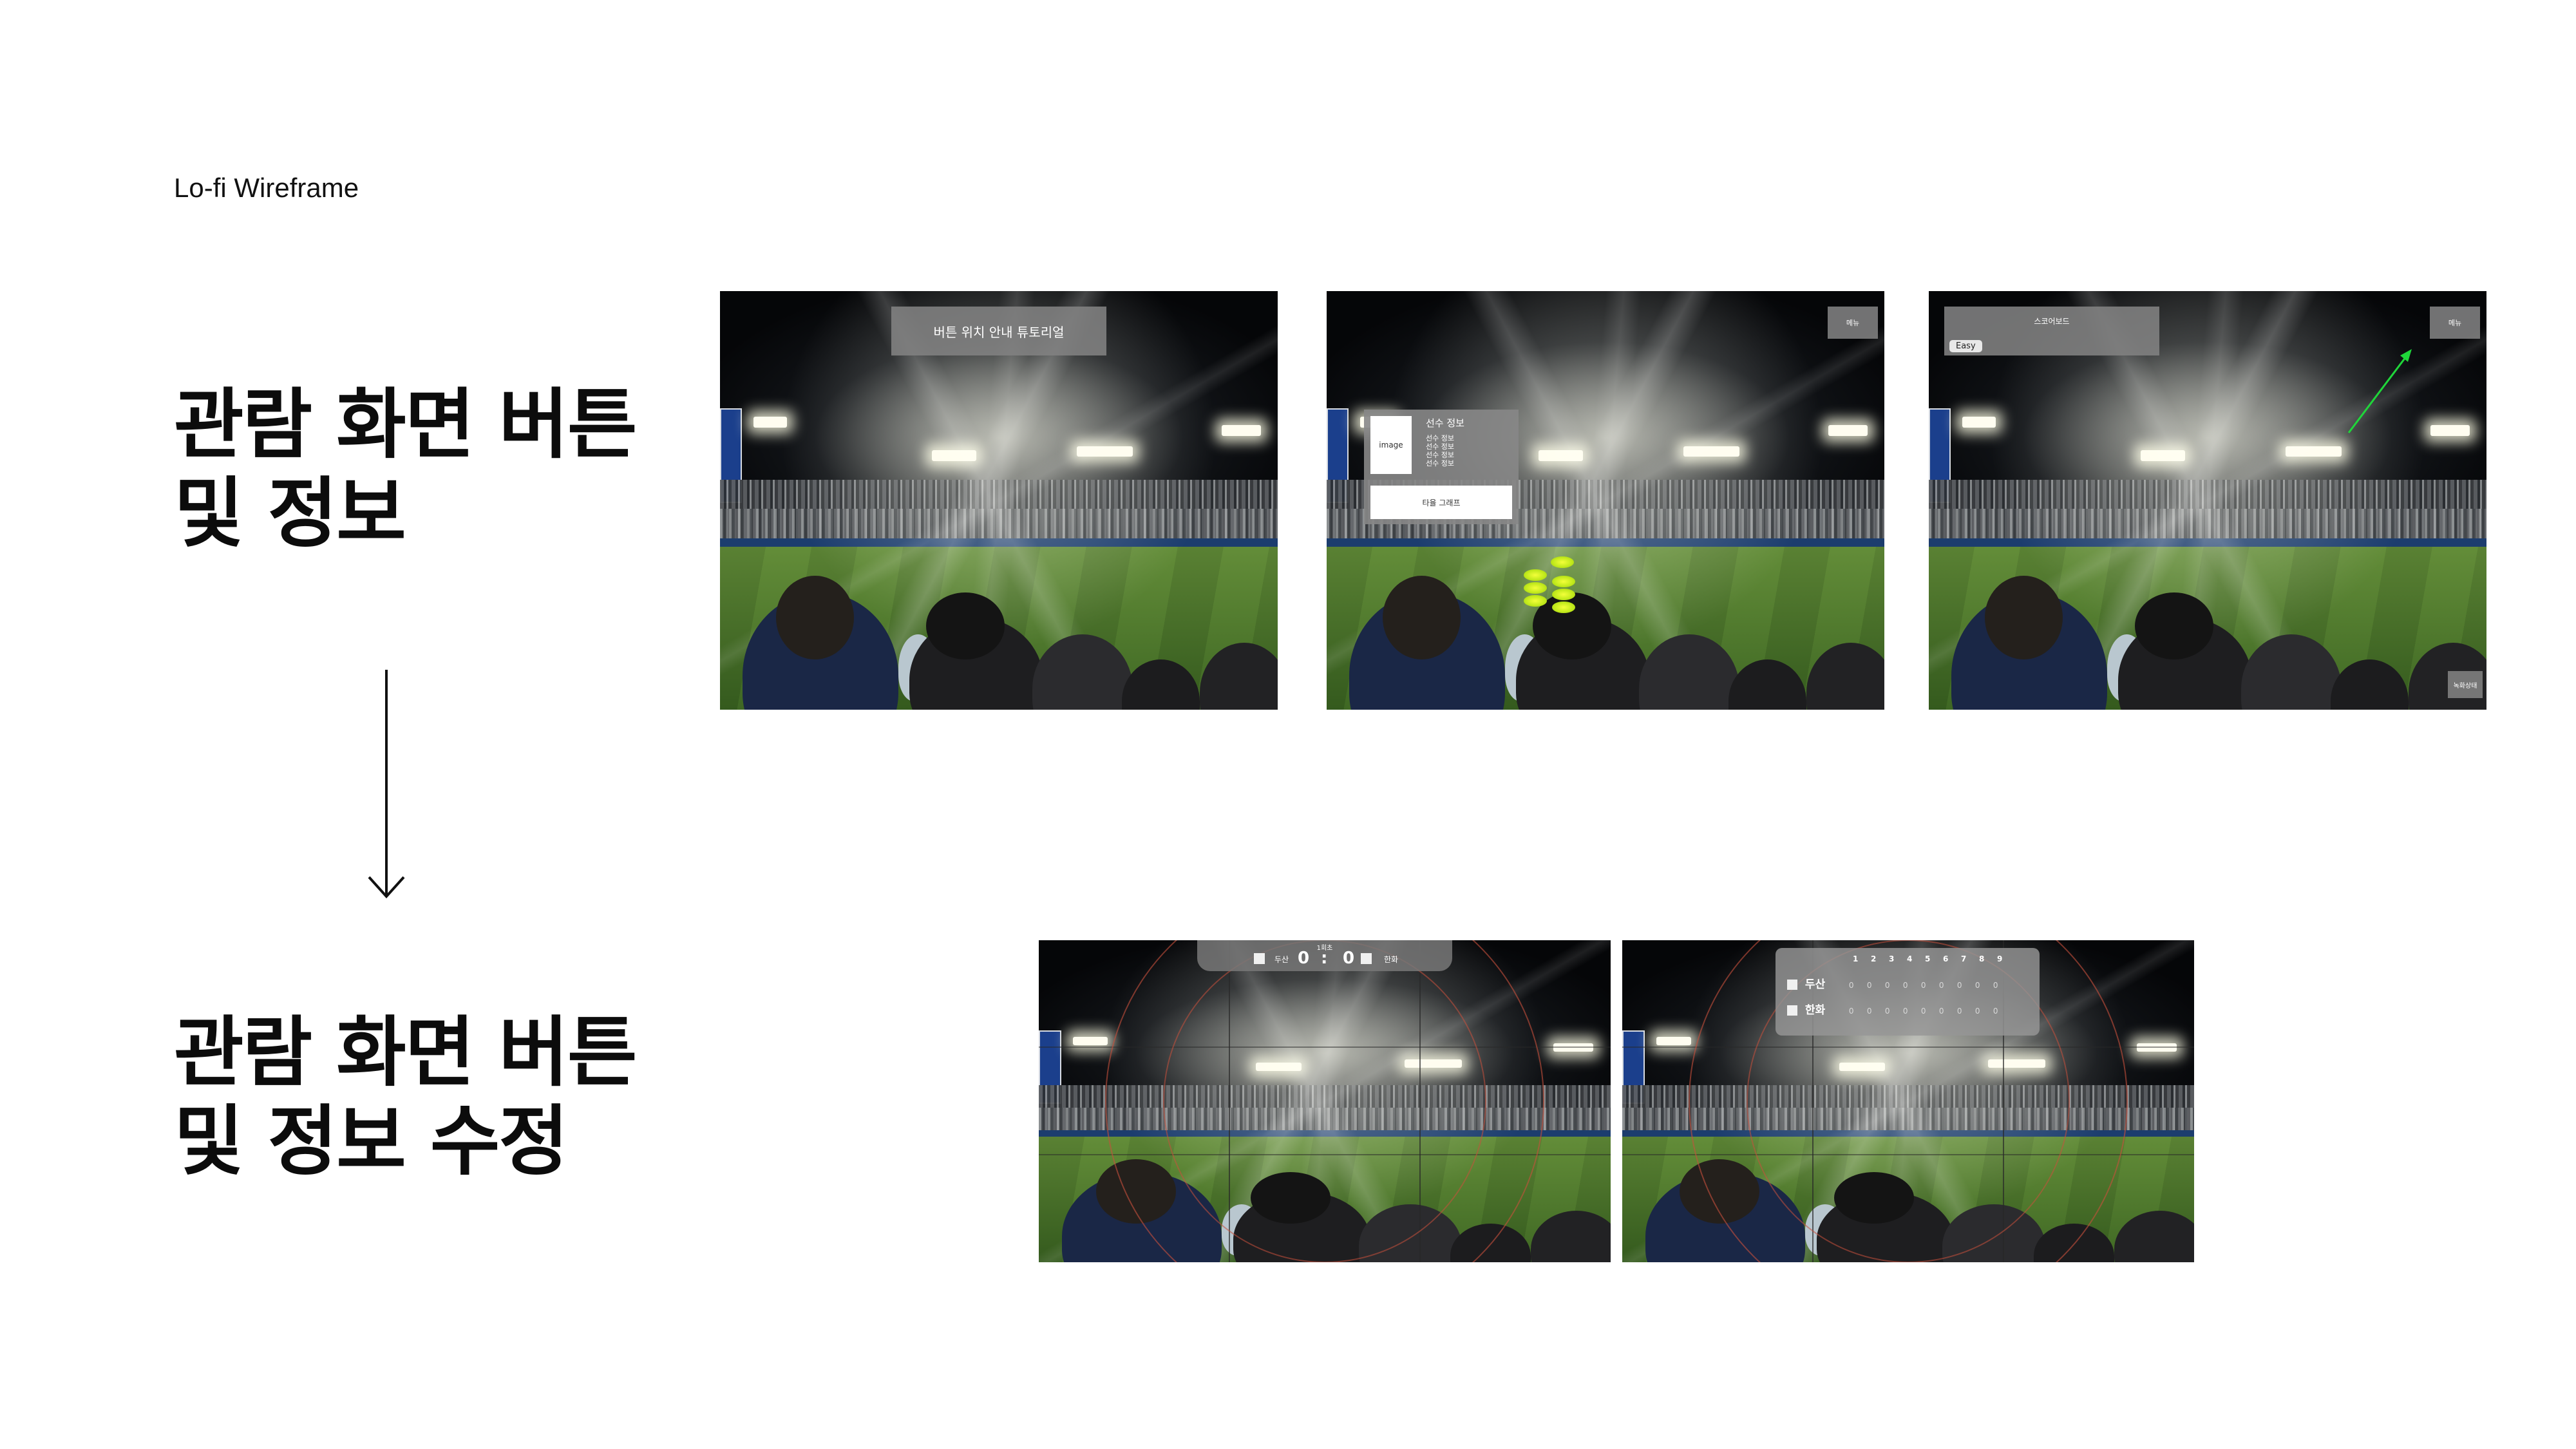 Image resolution: width=2576 pixels, height=1449 pixels. What do you see at coordinates (371, 1141) in the screenshot?
I see `heading-revised-line2: 및 정보 수정` at bounding box center [371, 1141].